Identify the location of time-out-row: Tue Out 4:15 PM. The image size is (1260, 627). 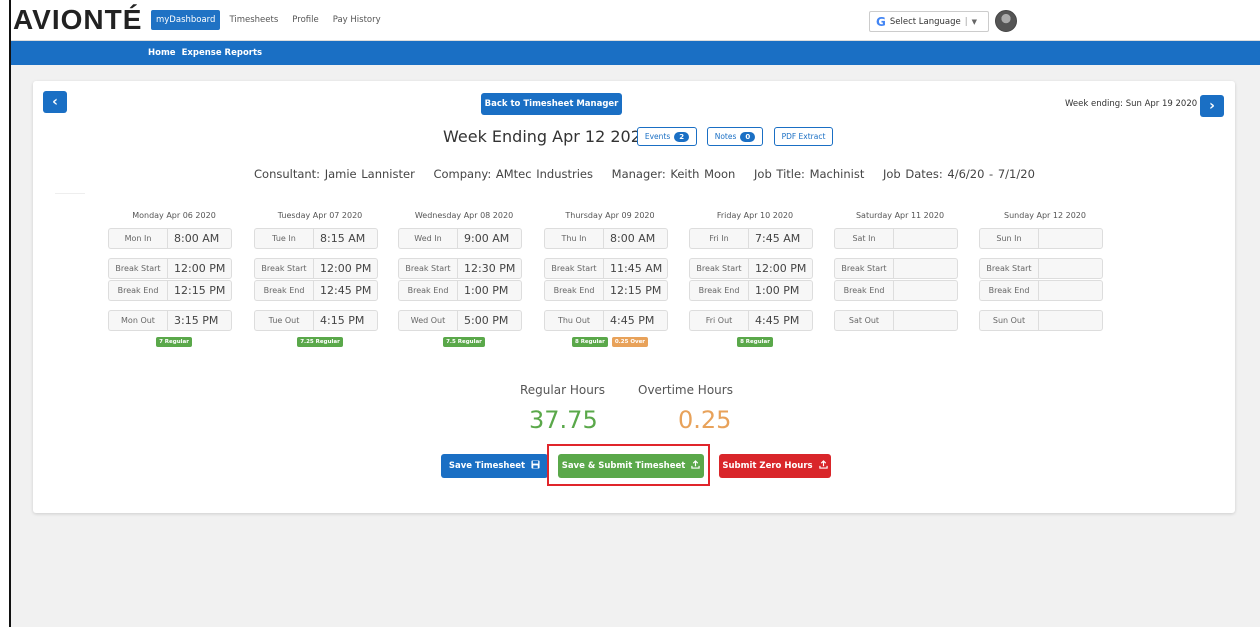
(320, 320).